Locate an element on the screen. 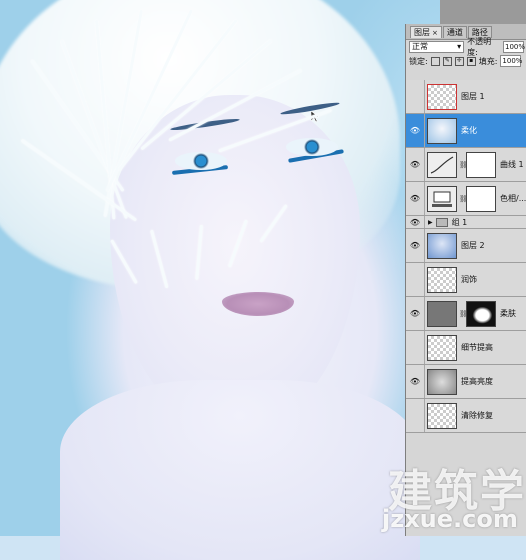 This screenshot has width=526, height=560. layer-name: 细节提高 is located at coordinates (477, 347).